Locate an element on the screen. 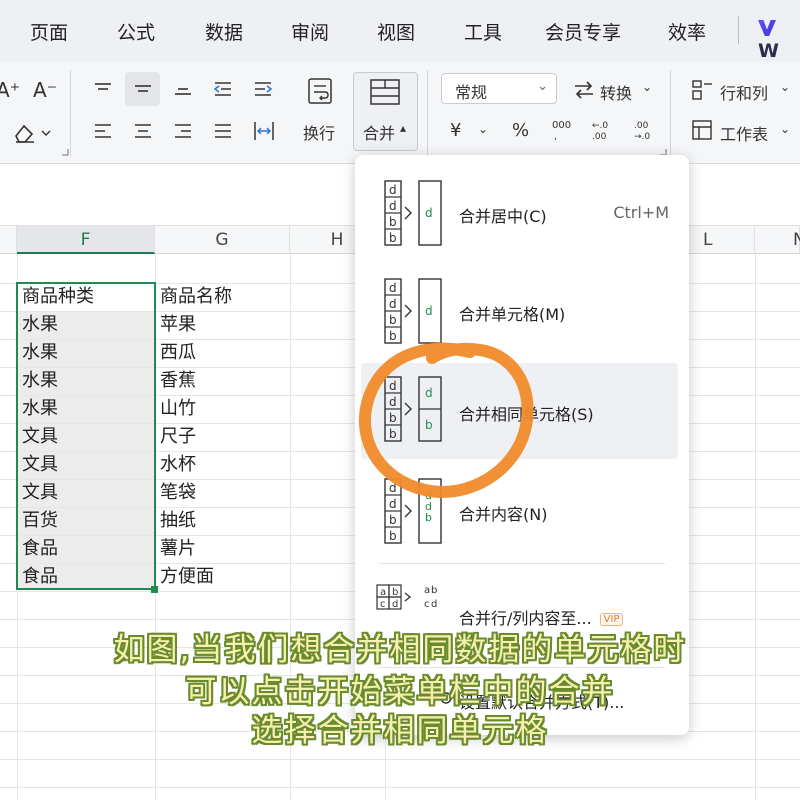  number-format-value: 常规 is located at coordinates (471, 92).